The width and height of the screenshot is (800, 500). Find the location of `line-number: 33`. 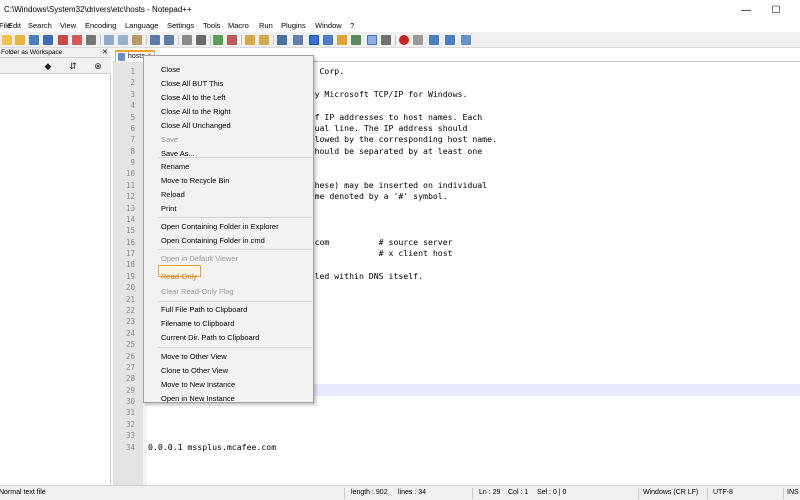

line-number: 33 is located at coordinates (130, 436).